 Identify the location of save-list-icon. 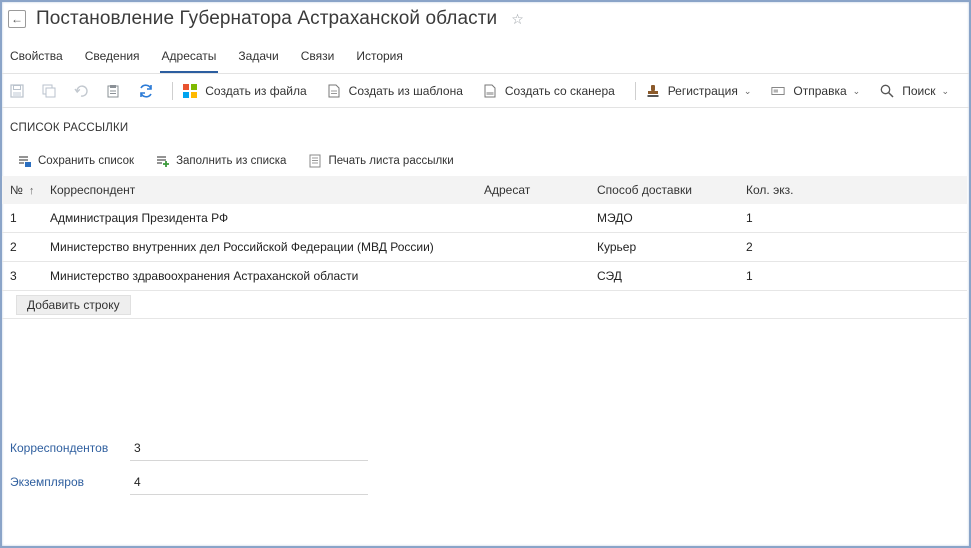
(25, 161).